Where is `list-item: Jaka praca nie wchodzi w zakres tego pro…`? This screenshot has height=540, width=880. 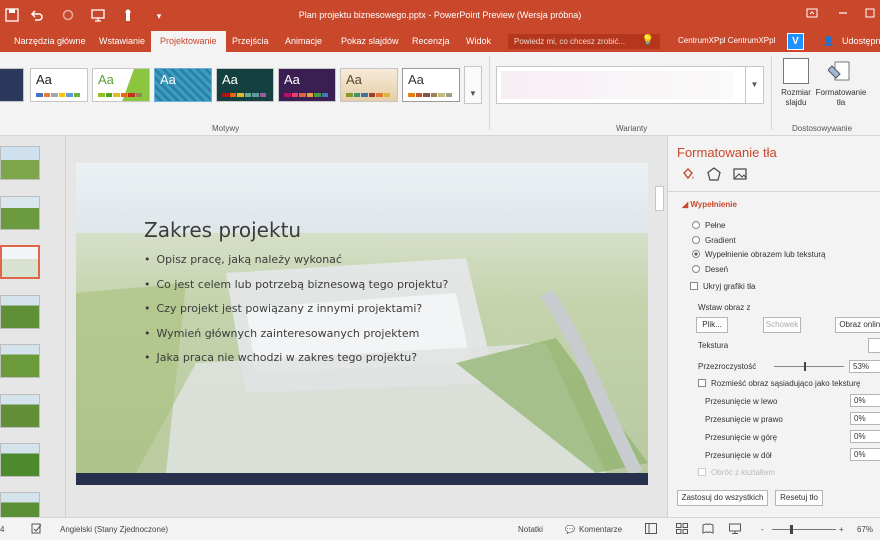 list-item: Jaka praca nie wchodzi w zakres tego pro… is located at coordinates (296, 363).